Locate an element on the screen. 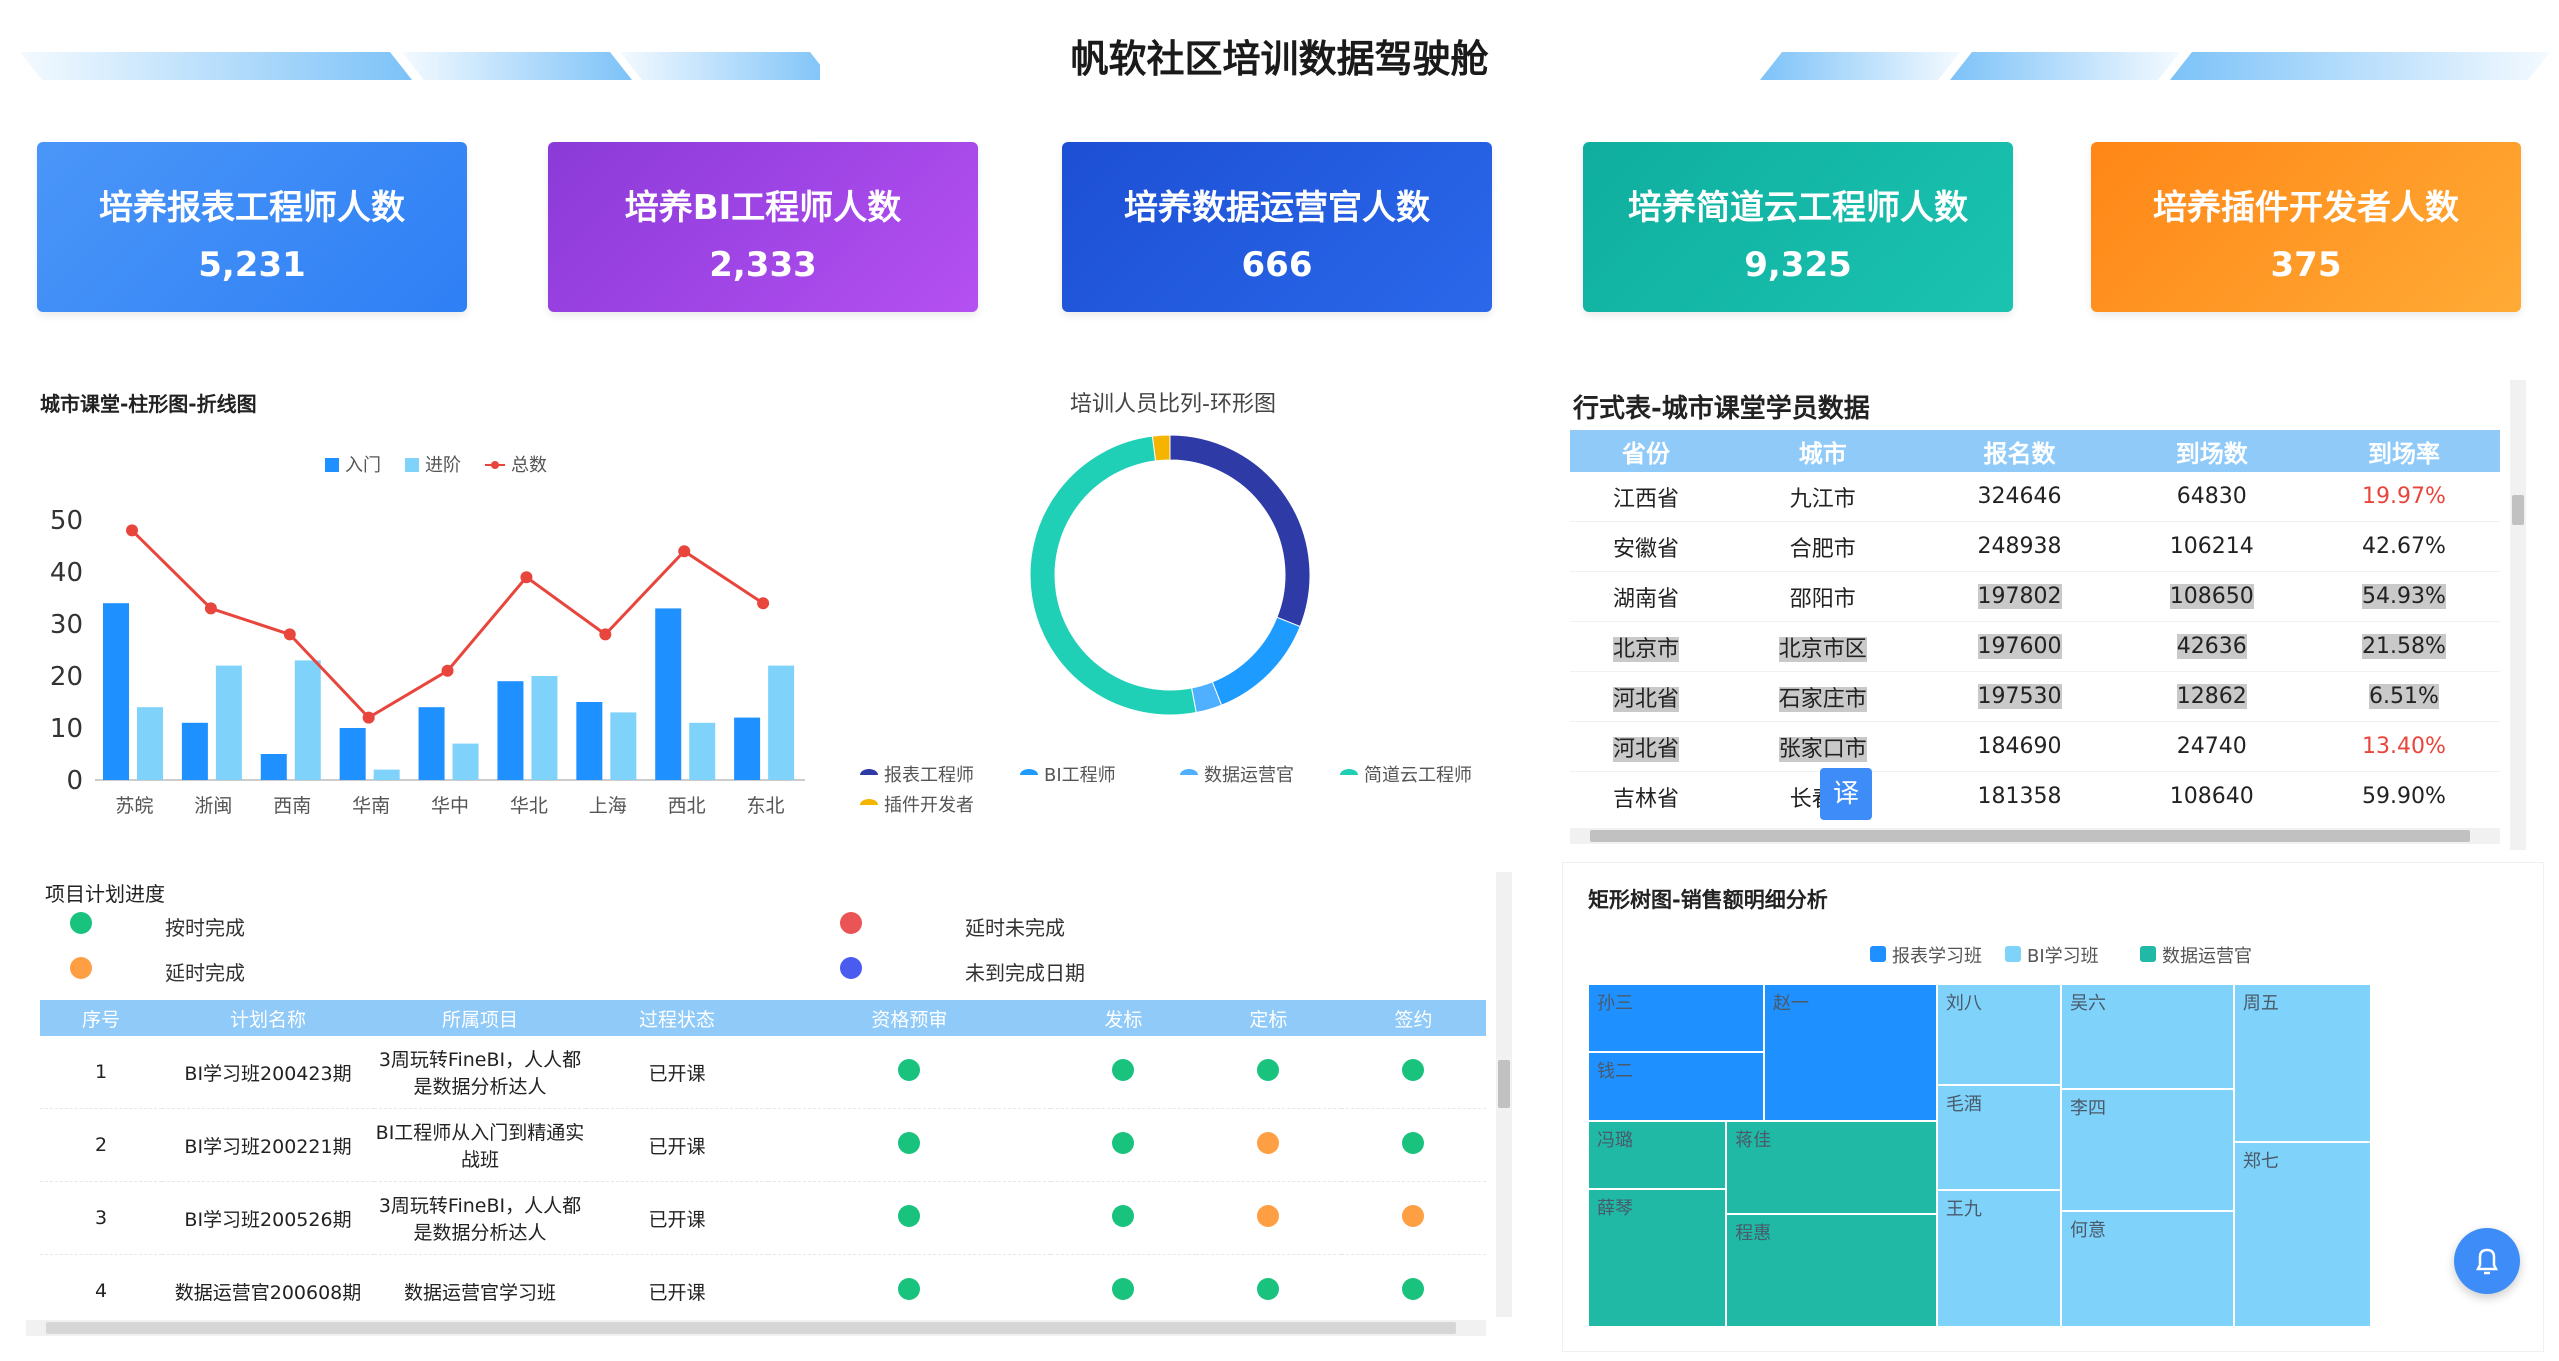  column-header: 过程状态 is located at coordinates (677, 1018).